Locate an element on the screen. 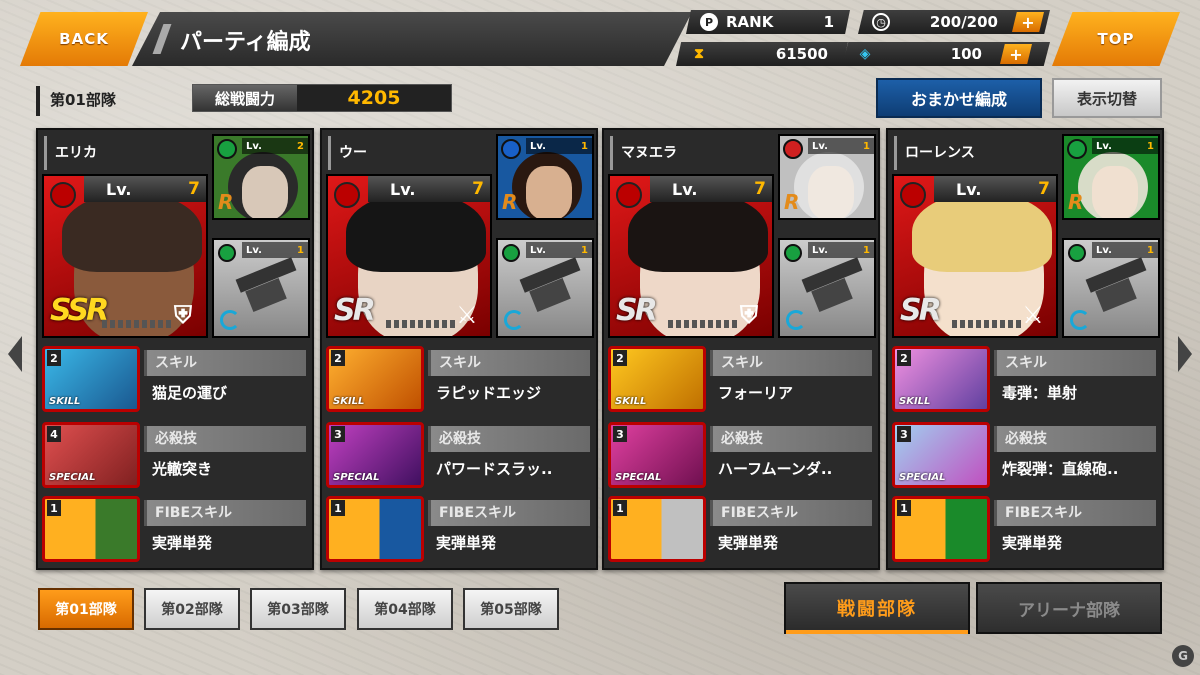  currency-value: 61500 is located at coordinates (801, 54).